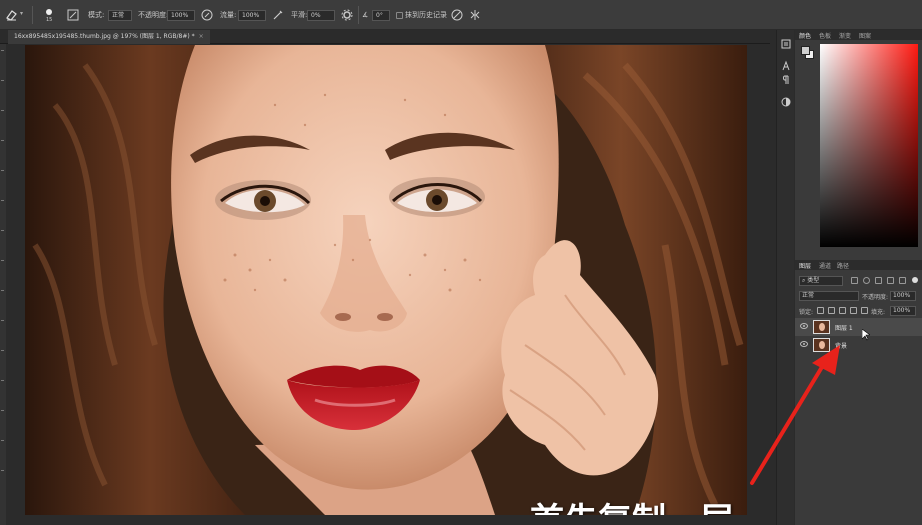  I want to click on lock-position-icon, so click(842, 310).